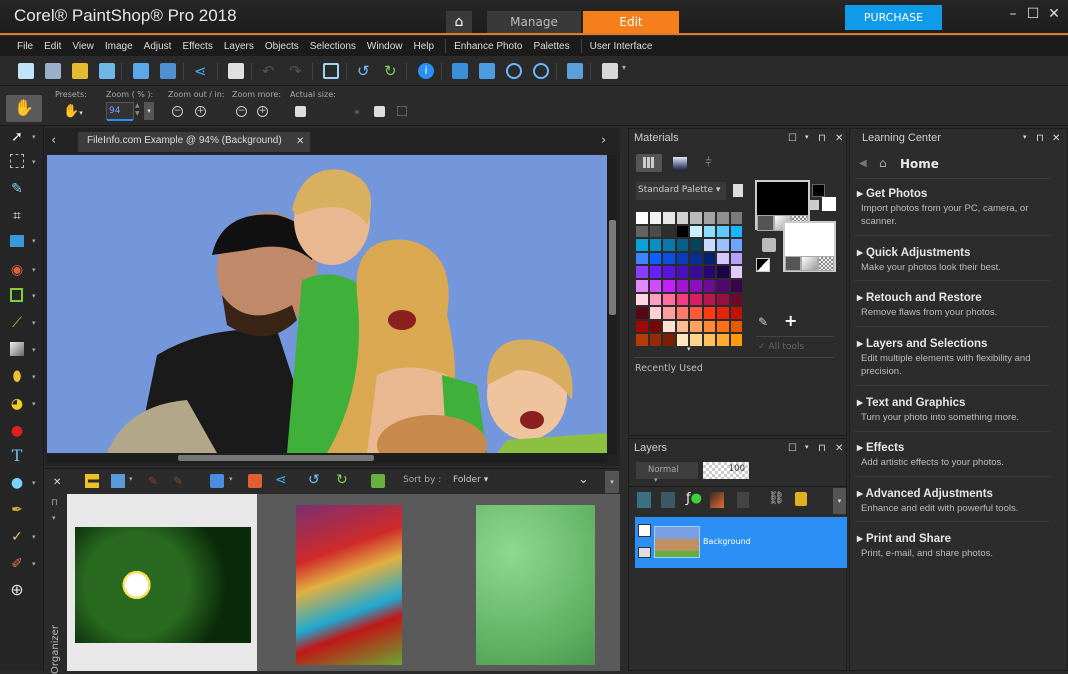  Describe the element at coordinates (470, 480) in the screenshot. I see `sort-dropdown: Folder ▾` at that location.